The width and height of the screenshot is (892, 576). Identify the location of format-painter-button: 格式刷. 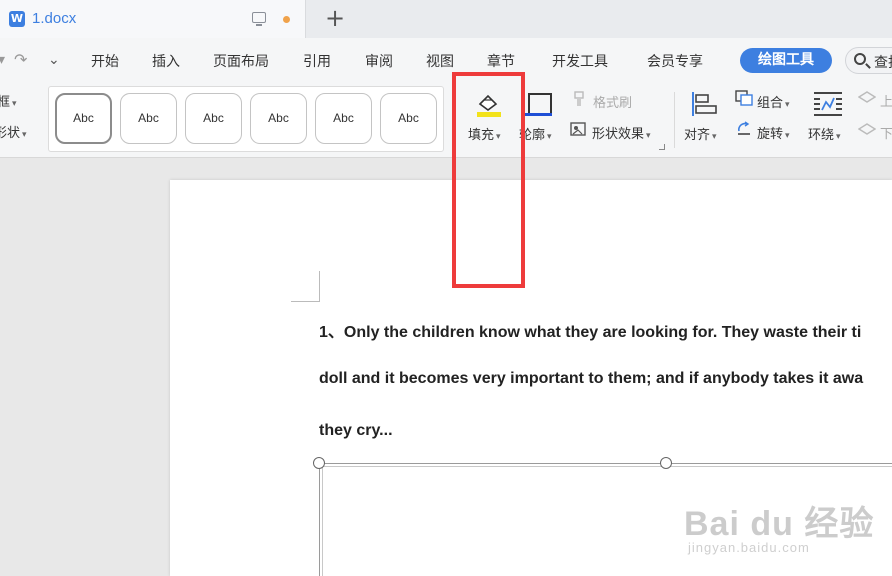
(612, 101).